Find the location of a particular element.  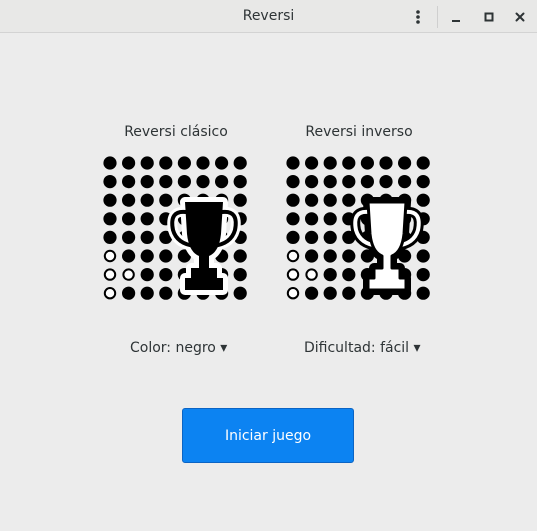

maximize-icon is located at coordinates (489, 17).